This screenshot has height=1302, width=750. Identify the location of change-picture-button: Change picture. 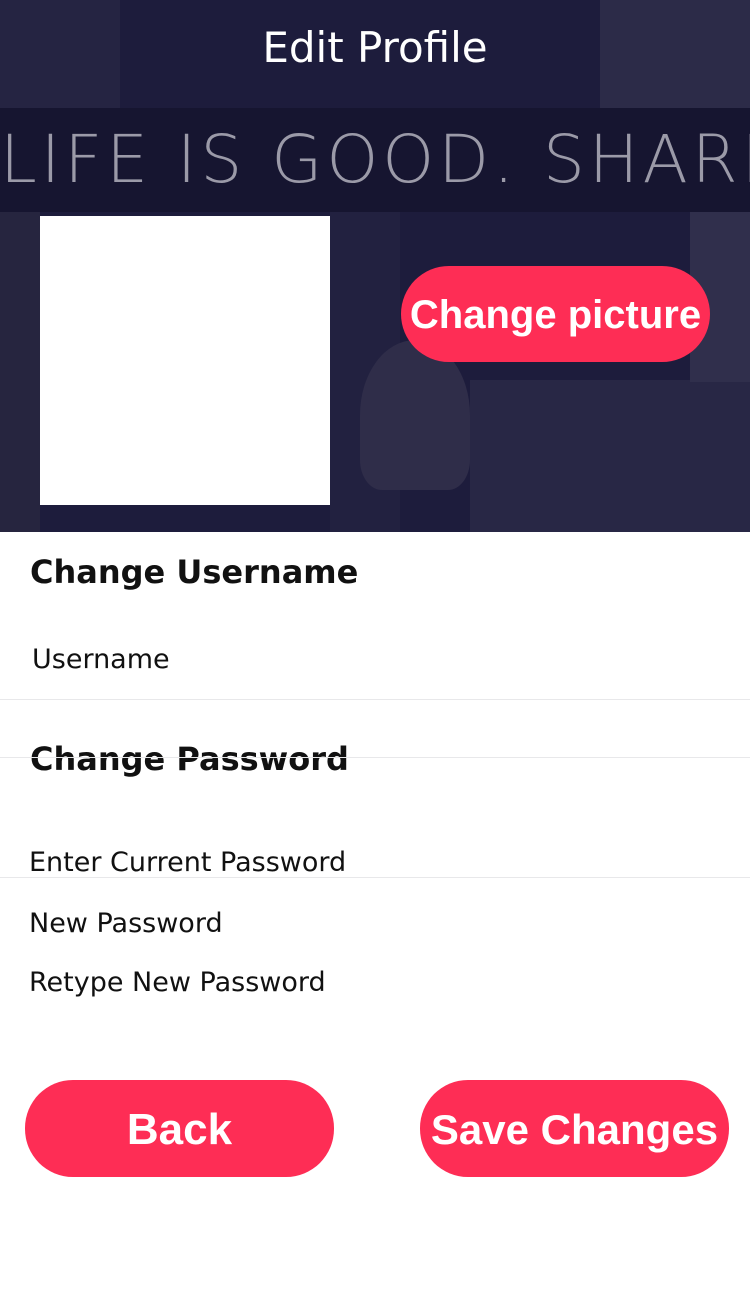
(555, 314).